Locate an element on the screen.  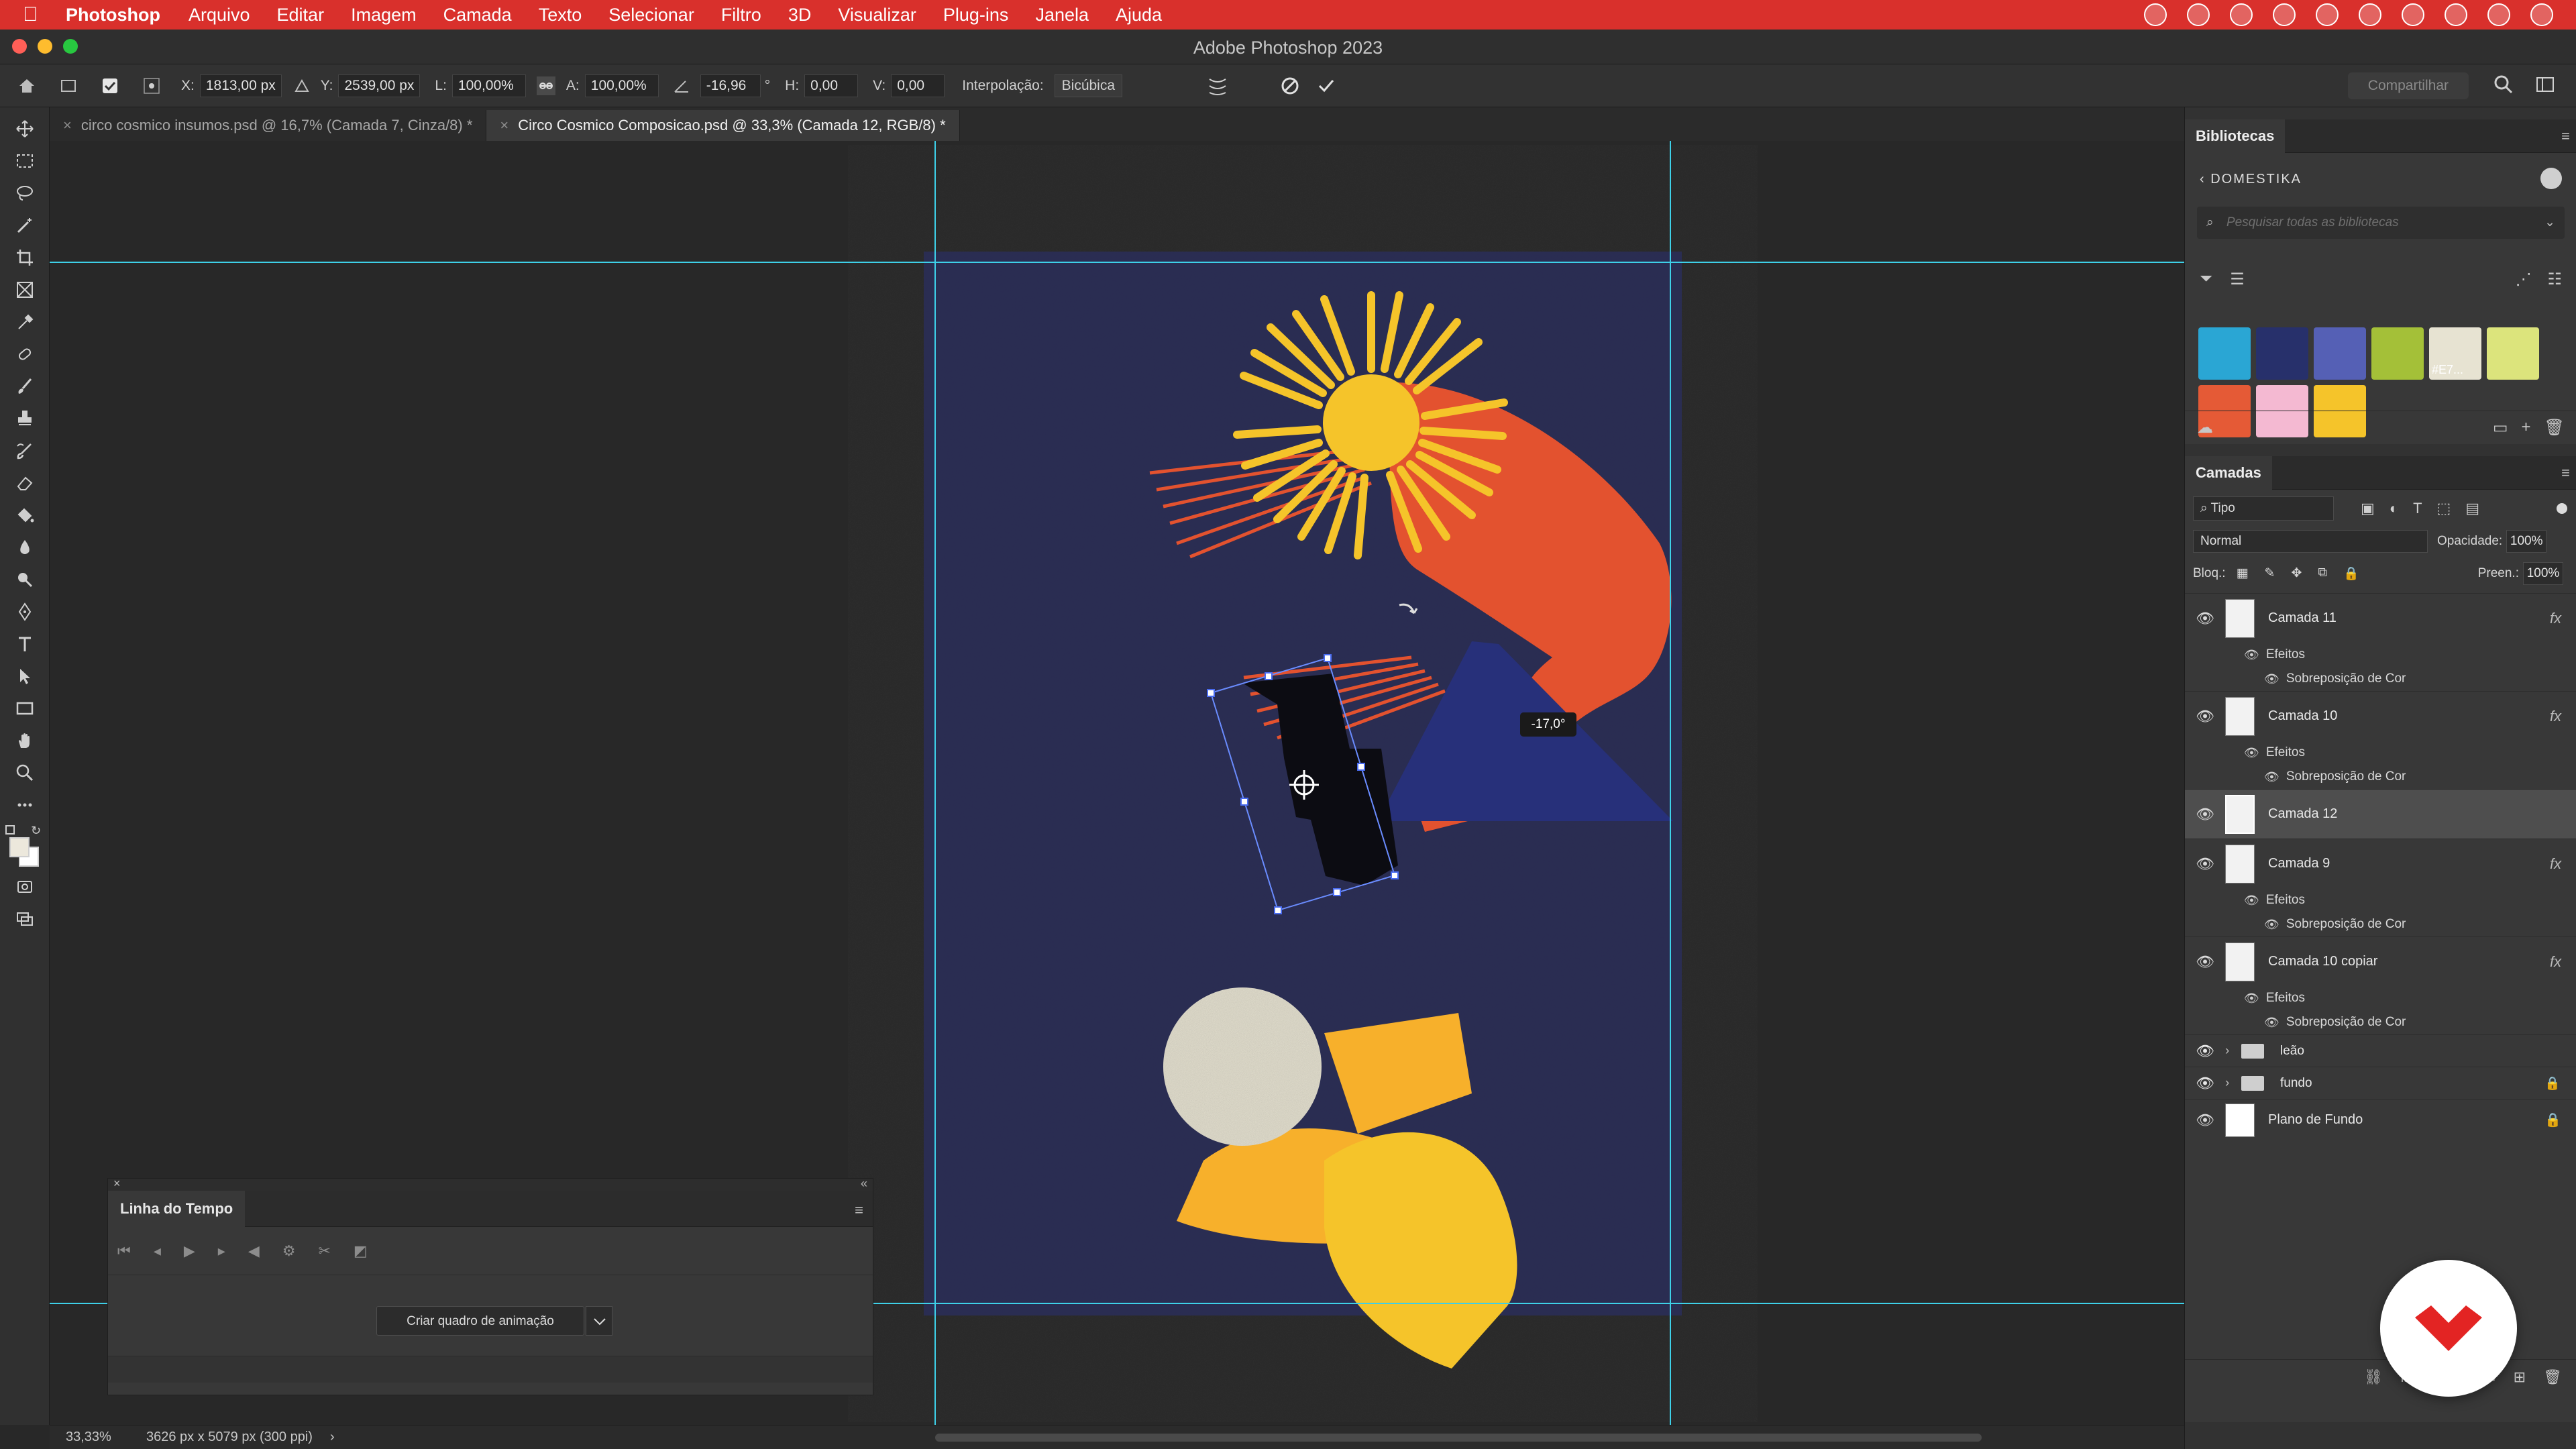
screen-mode-icon is located at coordinates (25, 919).